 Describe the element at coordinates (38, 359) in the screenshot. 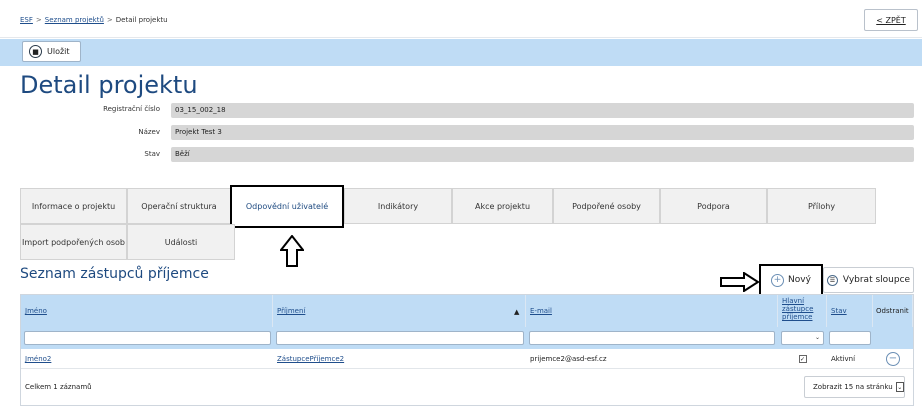

I see `row-name-link: Jméno2` at that location.